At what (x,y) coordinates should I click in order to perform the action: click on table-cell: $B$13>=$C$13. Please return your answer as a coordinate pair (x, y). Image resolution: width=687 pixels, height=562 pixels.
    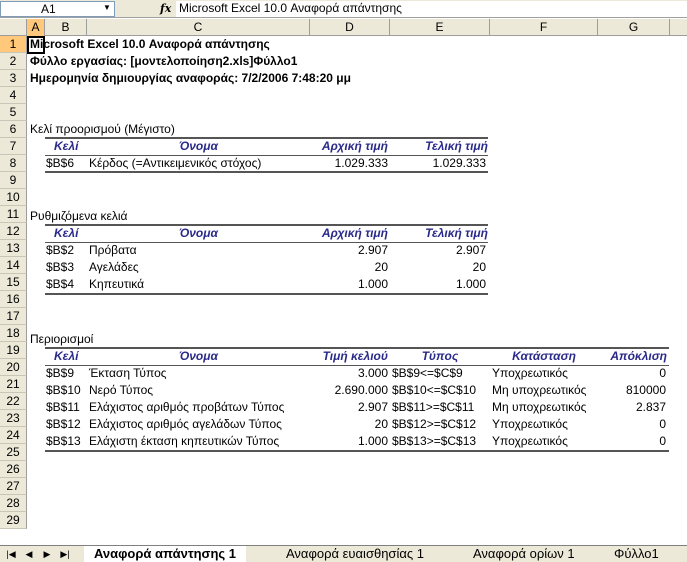
    Looking at the image, I should click on (434, 441).